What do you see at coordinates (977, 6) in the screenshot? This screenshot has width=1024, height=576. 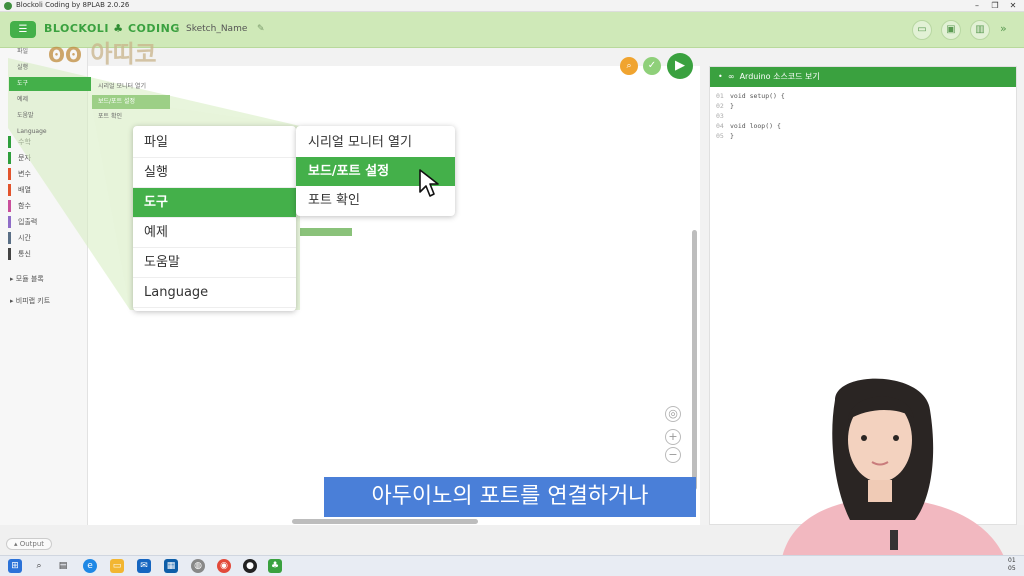 I see `minimize-icon: –` at bounding box center [977, 6].